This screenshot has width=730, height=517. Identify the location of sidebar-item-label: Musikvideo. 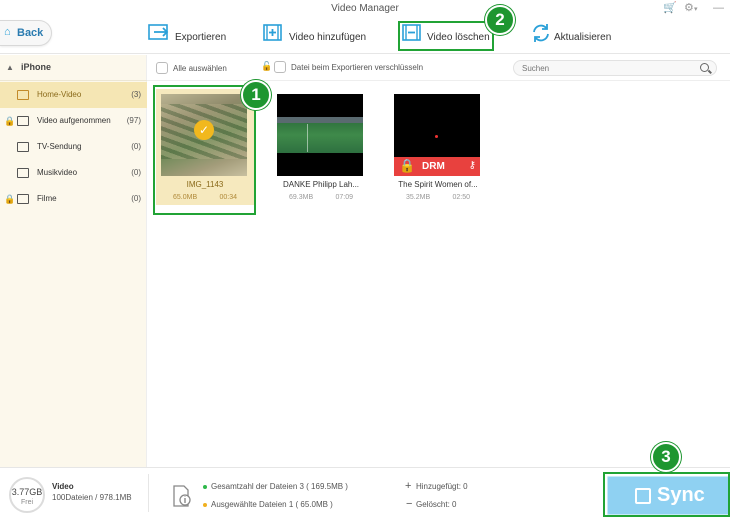
(57, 172).